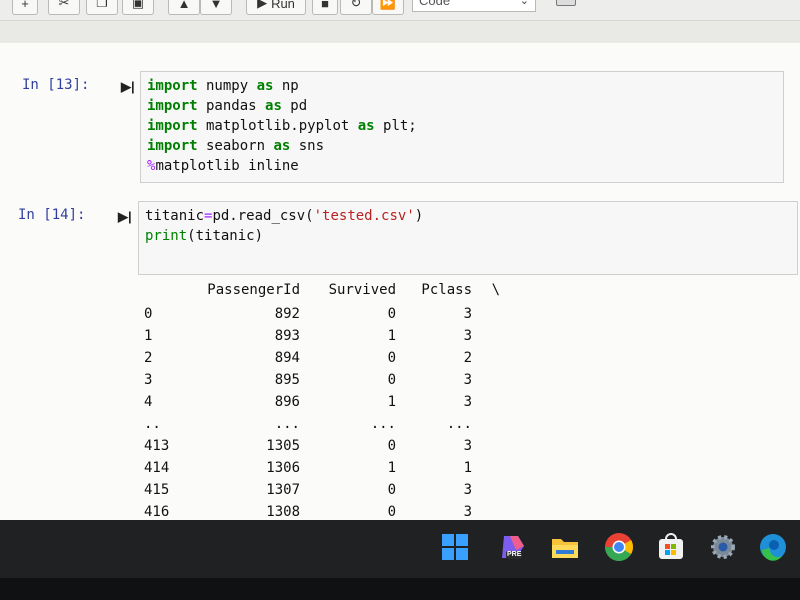 The image size is (800, 600). I want to click on output-cell: 896, so click(287, 402).